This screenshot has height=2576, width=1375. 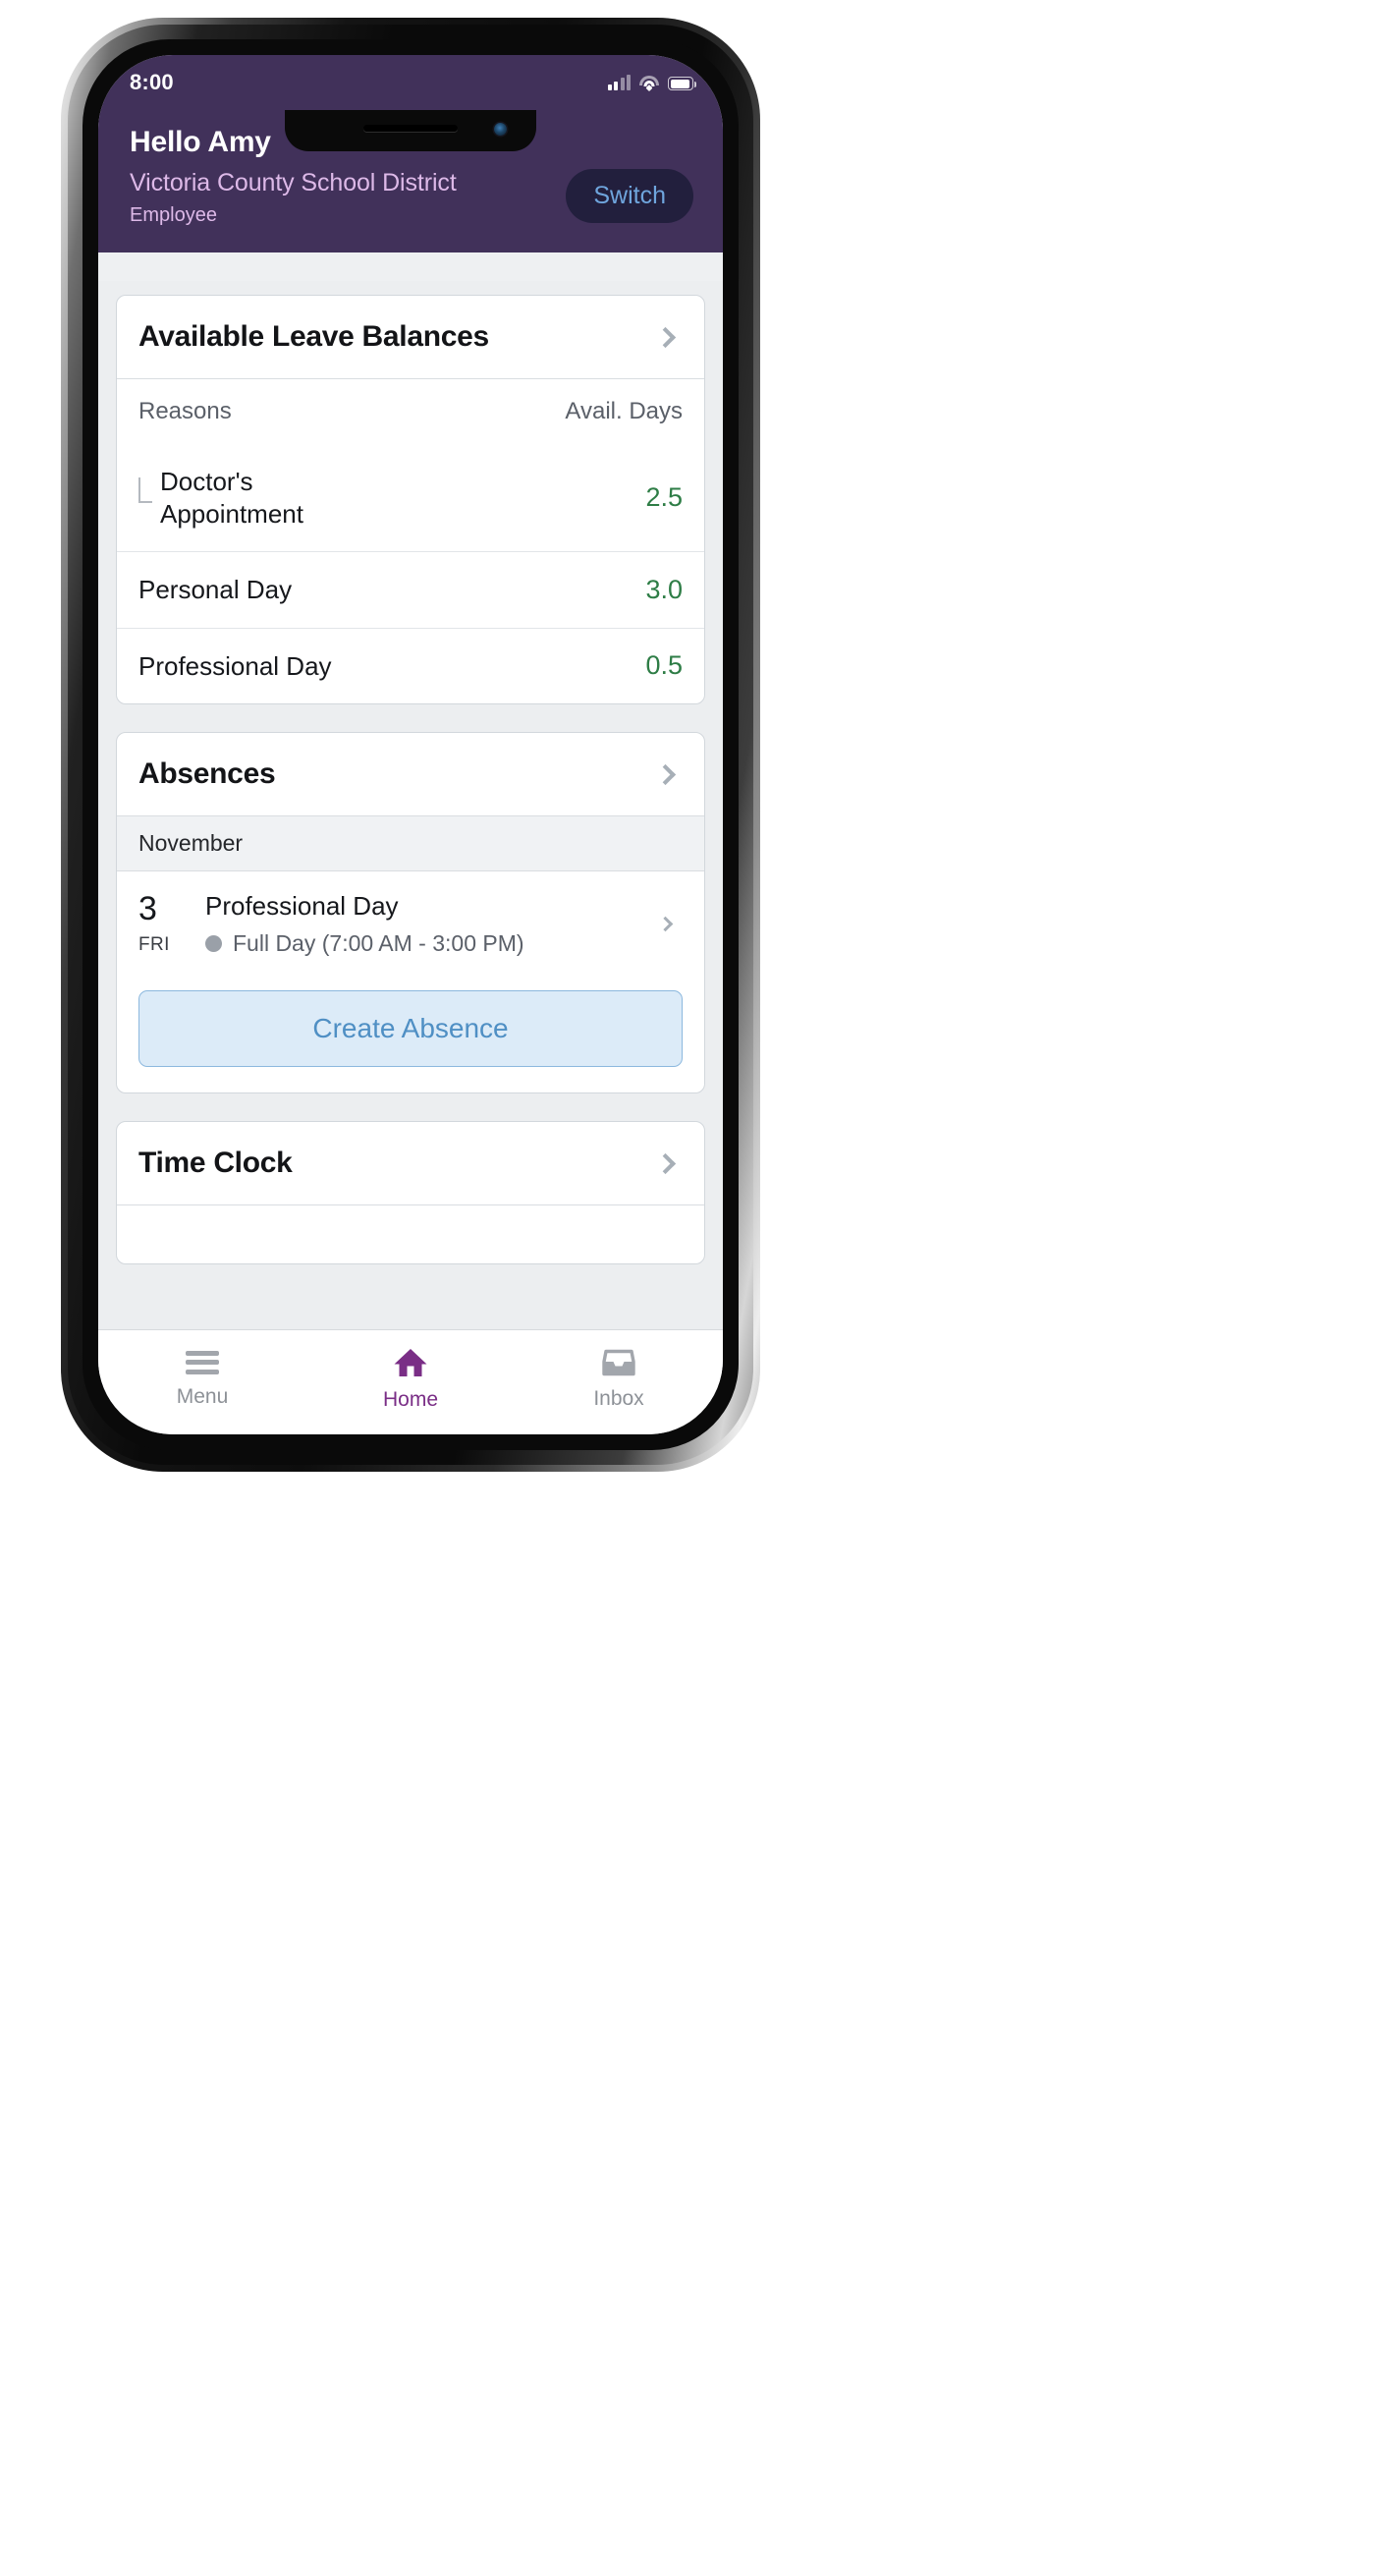 I want to click on absences-header: Absences, so click(x=410, y=774).